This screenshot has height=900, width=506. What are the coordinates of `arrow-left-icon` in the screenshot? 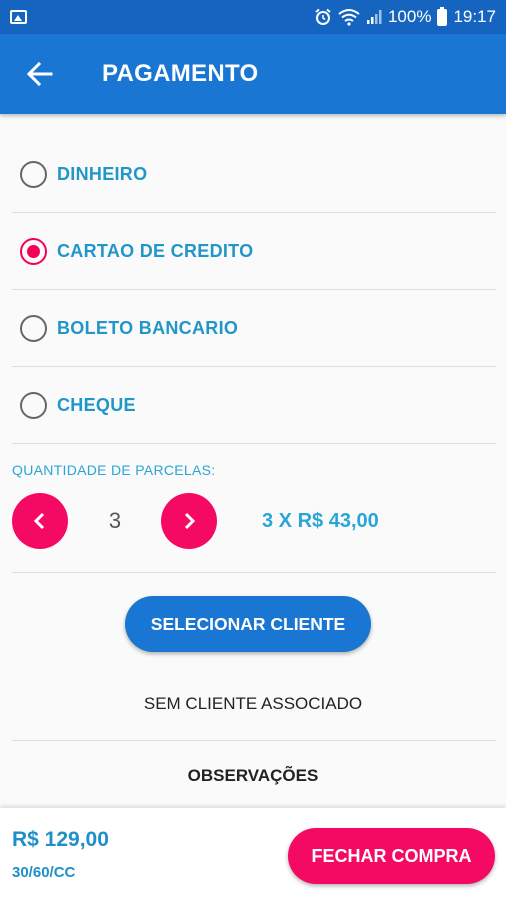 It's located at (40, 74).